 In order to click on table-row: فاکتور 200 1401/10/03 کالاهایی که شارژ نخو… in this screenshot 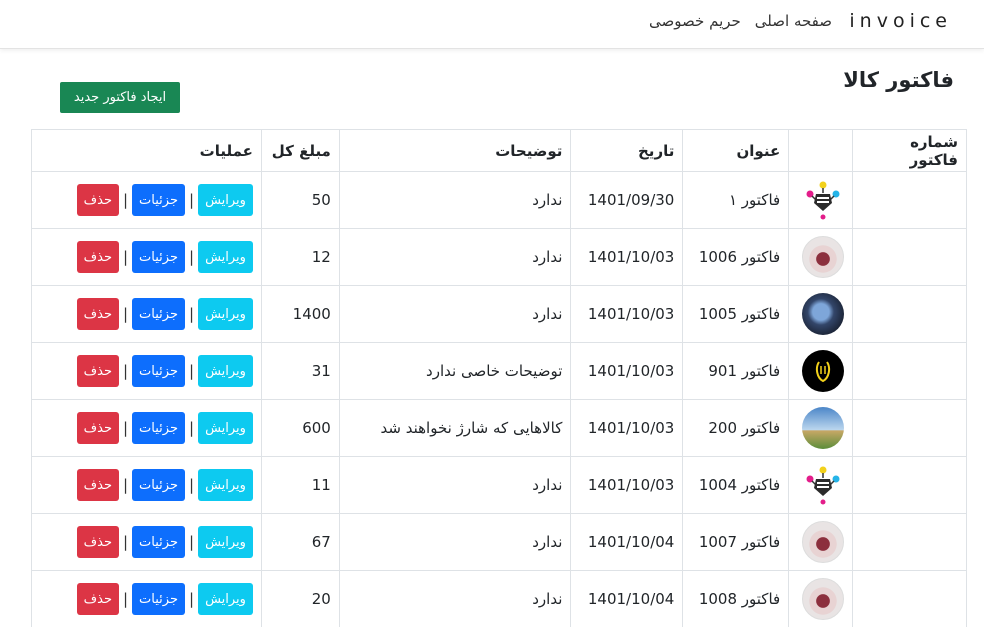, I will do `click(499, 428)`.